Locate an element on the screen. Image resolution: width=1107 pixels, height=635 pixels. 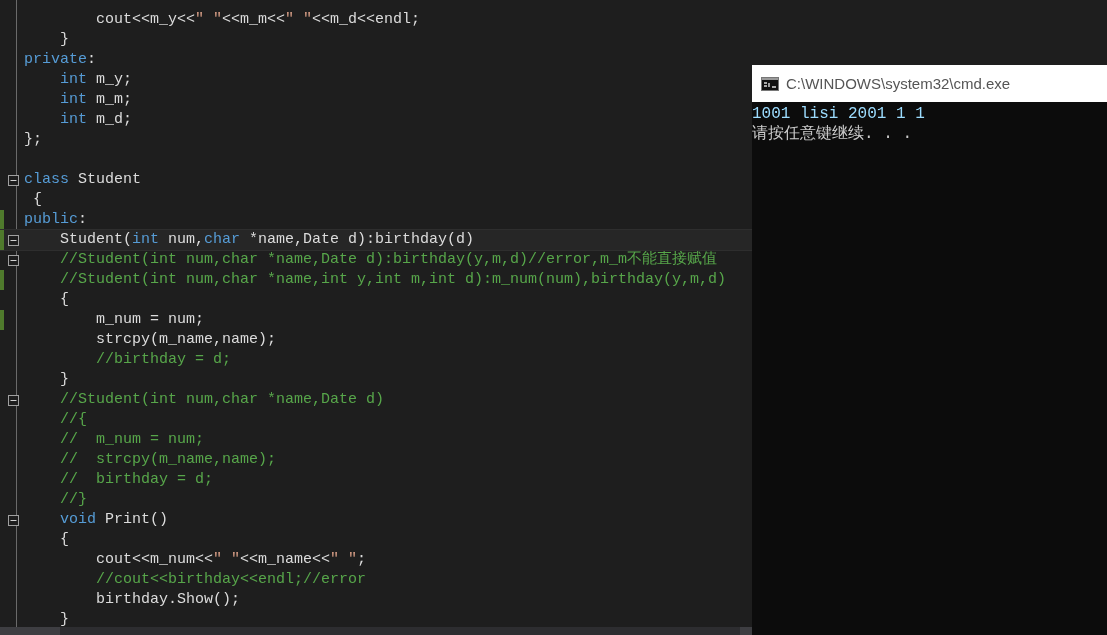
code-line: //cout<<birthday<<endl;//error is located at coordinates (231, 579).